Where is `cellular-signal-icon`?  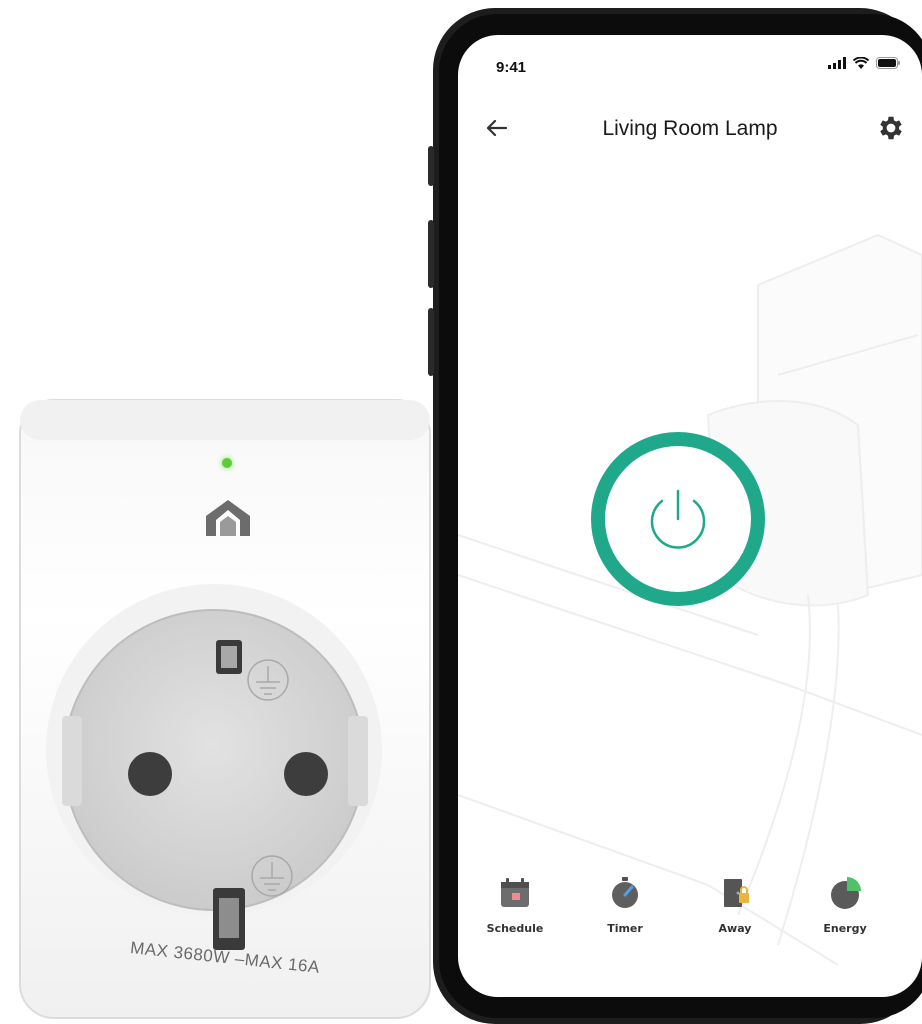
cellular-signal-icon is located at coordinates (837, 63).